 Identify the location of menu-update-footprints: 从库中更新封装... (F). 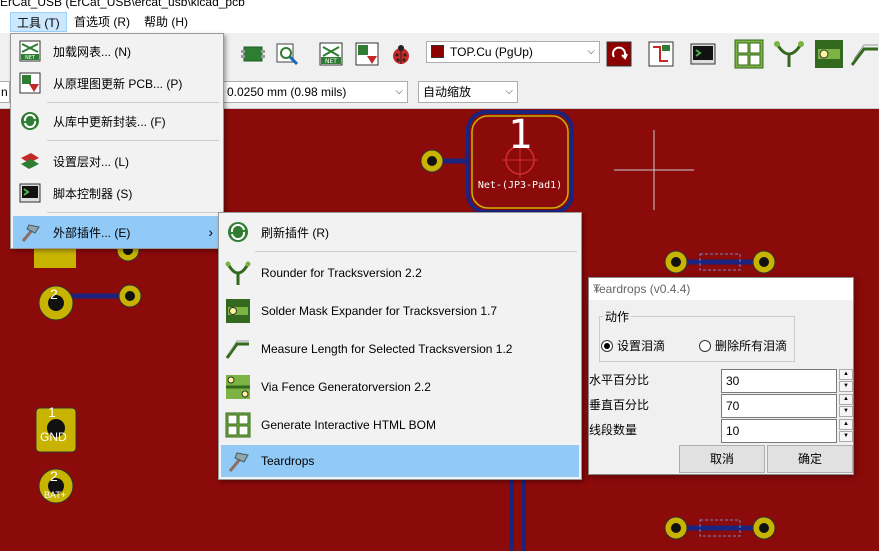
(117, 121).